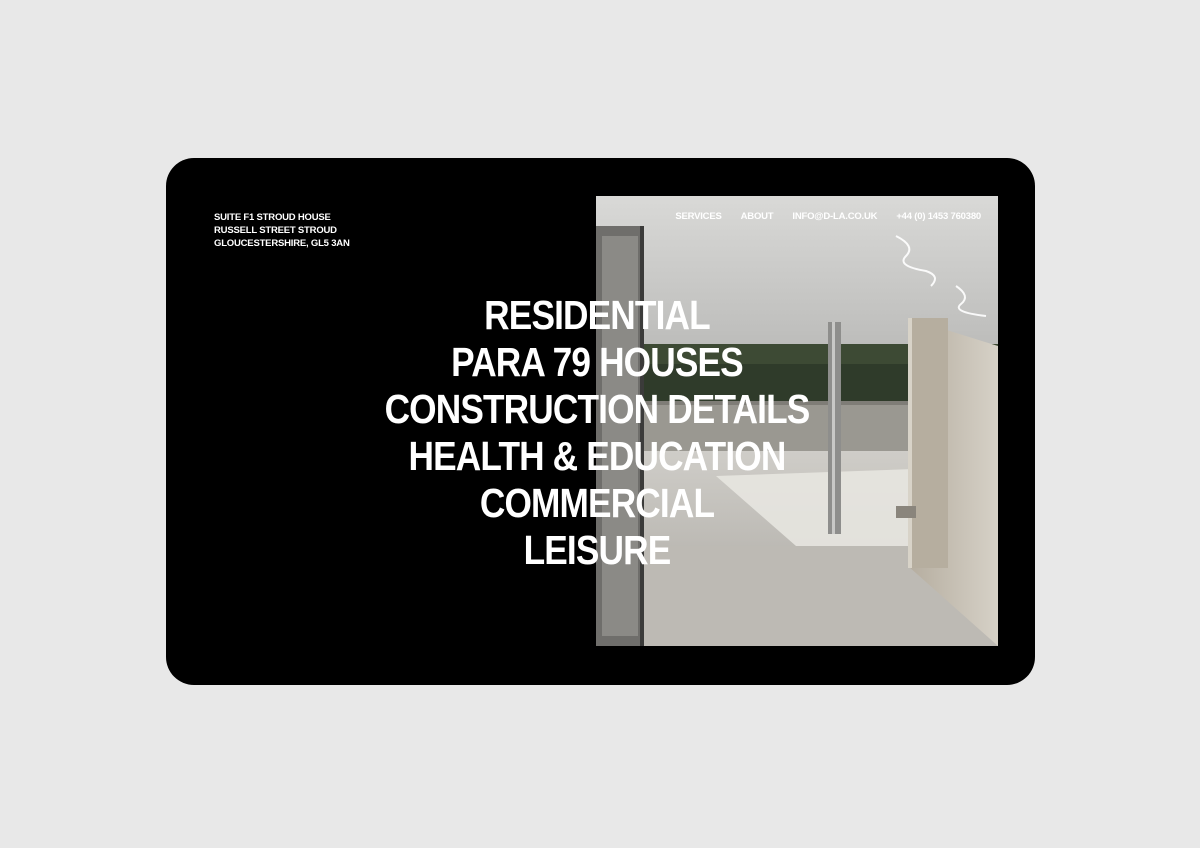  What do you see at coordinates (596, 315) in the screenshot?
I see `menu-item-residential: RESIDENTIAL` at bounding box center [596, 315].